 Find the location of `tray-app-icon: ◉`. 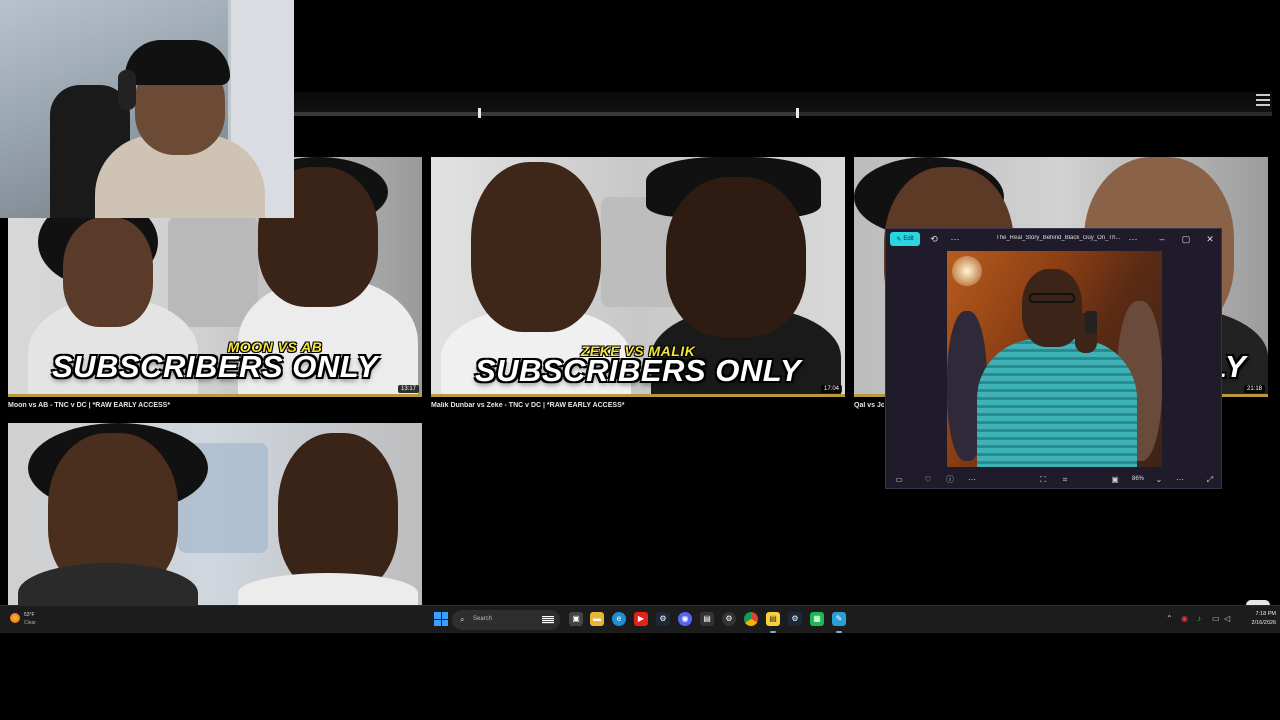

tray-app-icon: ◉ is located at coordinates (1184, 618).